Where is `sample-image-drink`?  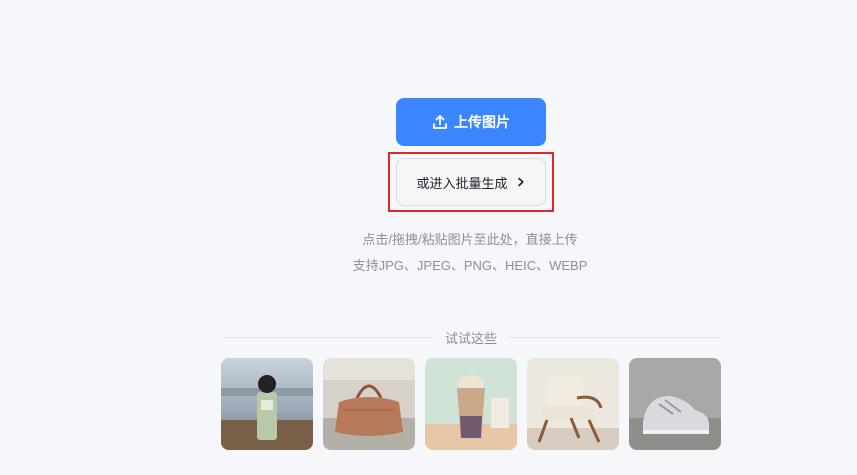
sample-image-drink is located at coordinates (471, 404).